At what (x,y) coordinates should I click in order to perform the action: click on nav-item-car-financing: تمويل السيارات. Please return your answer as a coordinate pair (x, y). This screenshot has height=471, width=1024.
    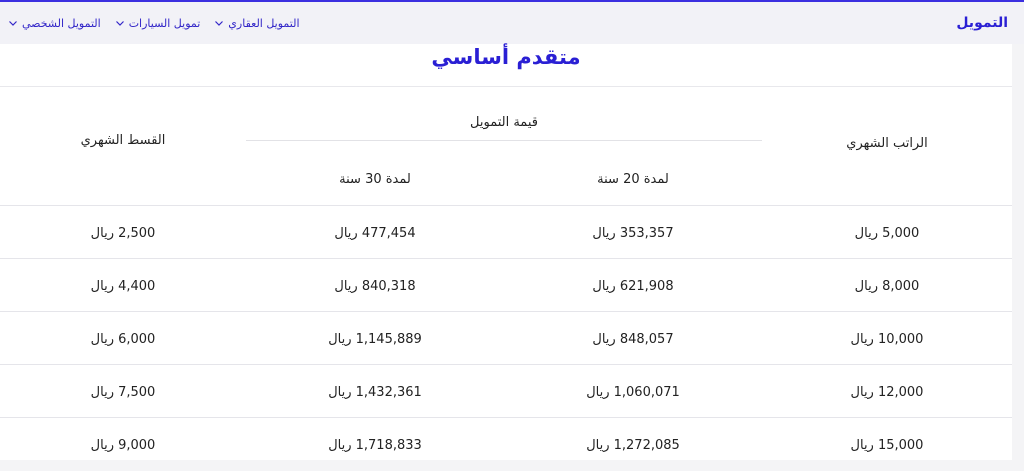
    Looking at the image, I should click on (158, 23).